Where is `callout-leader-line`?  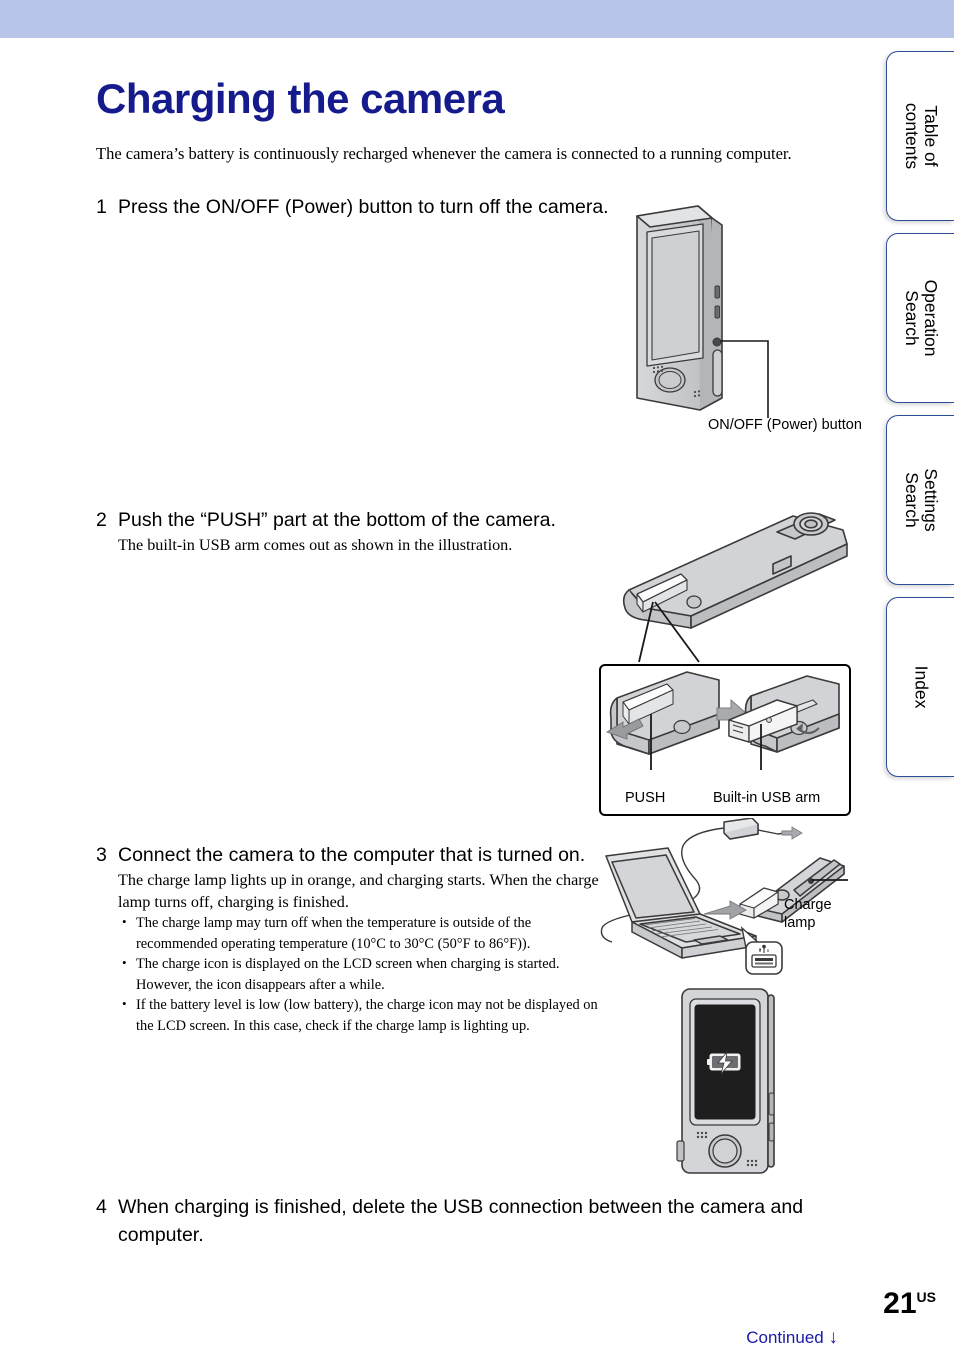
callout-leader-line is located at coordinates (744, 379).